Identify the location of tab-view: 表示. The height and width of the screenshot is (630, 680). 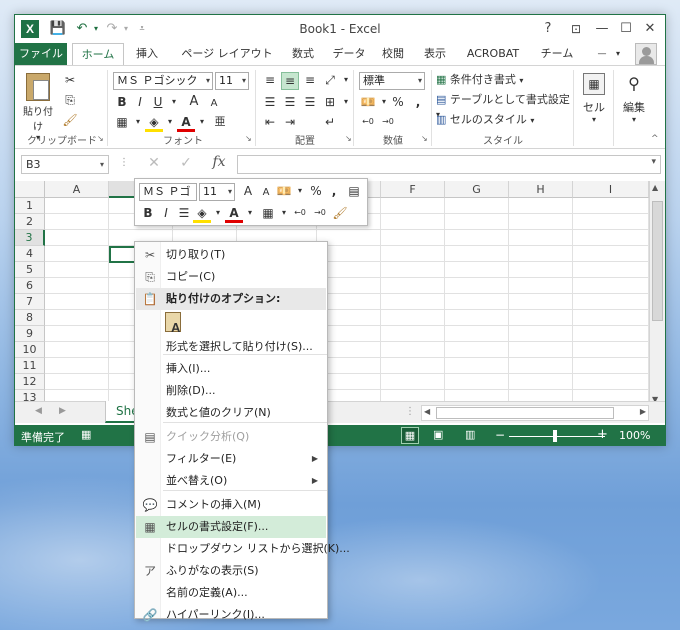
(435, 54).